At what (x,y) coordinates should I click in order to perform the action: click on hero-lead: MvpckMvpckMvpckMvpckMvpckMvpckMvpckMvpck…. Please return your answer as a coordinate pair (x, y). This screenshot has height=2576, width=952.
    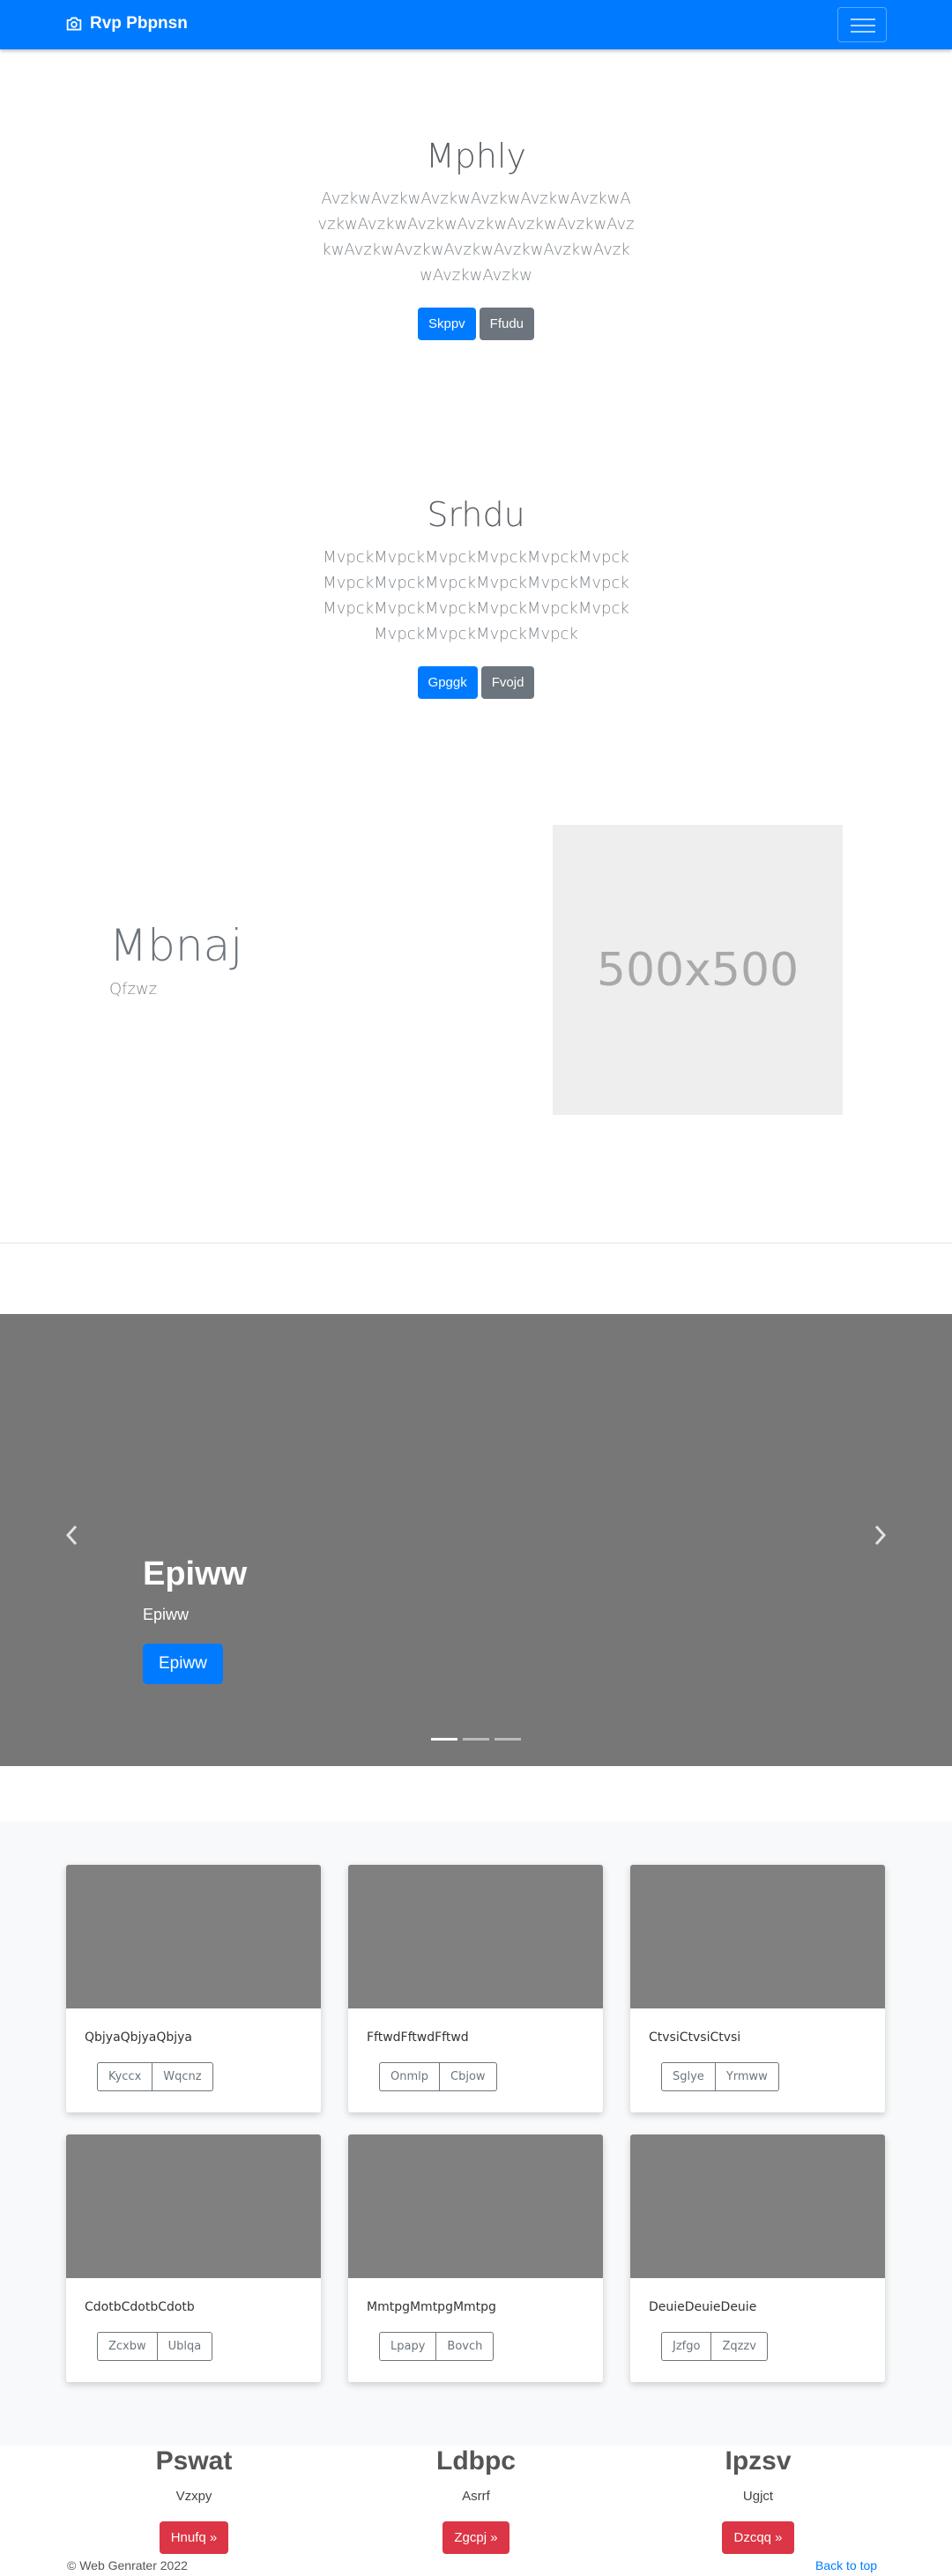
    Looking at the image, I should click on (476, 595).